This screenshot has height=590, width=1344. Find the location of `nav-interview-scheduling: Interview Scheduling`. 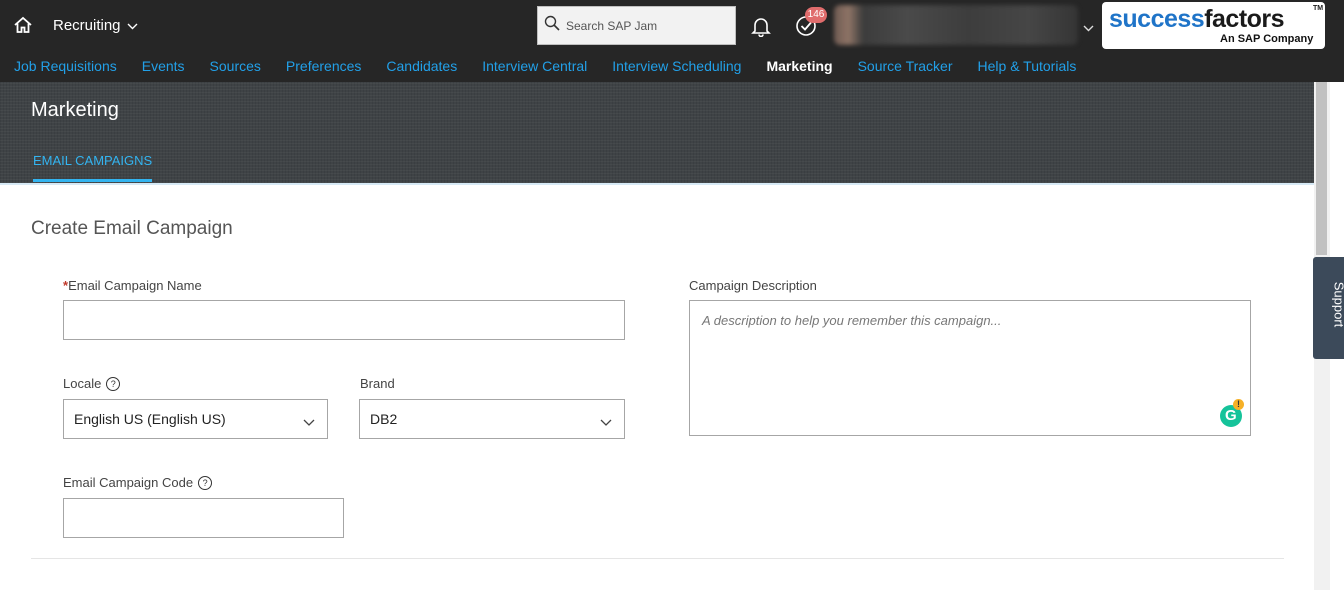

nav-interview-scheduling: Interview Scheduling is located at coordinates (676, 68).